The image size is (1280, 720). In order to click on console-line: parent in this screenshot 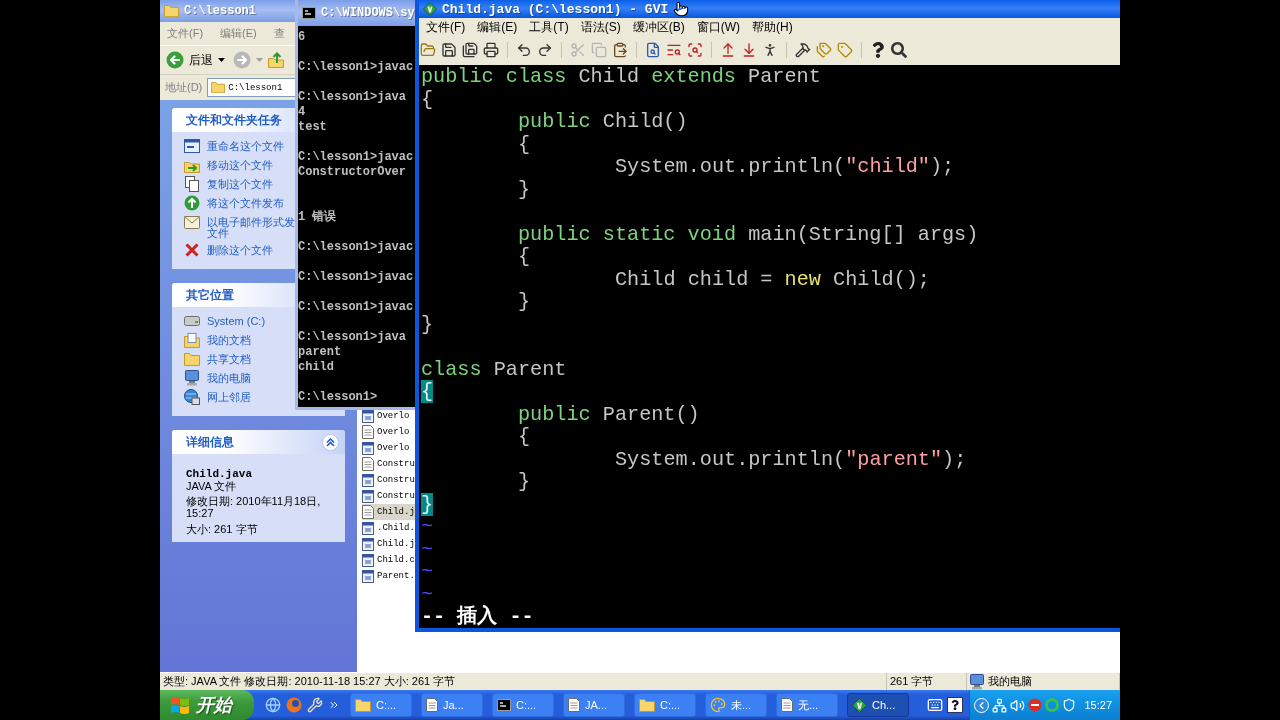, I will do `click(320, 352)`.